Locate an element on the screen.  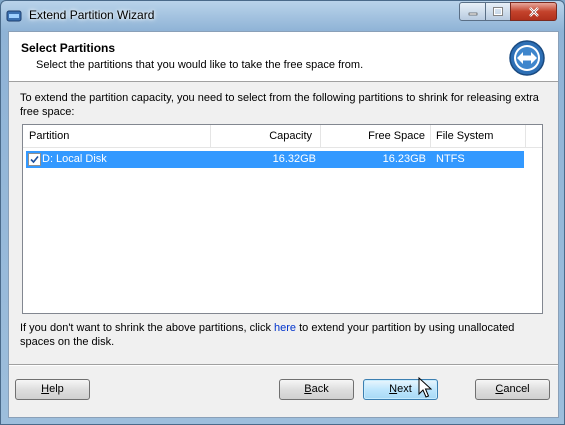
back-button-accel: B is located at coordinates (308, 389).